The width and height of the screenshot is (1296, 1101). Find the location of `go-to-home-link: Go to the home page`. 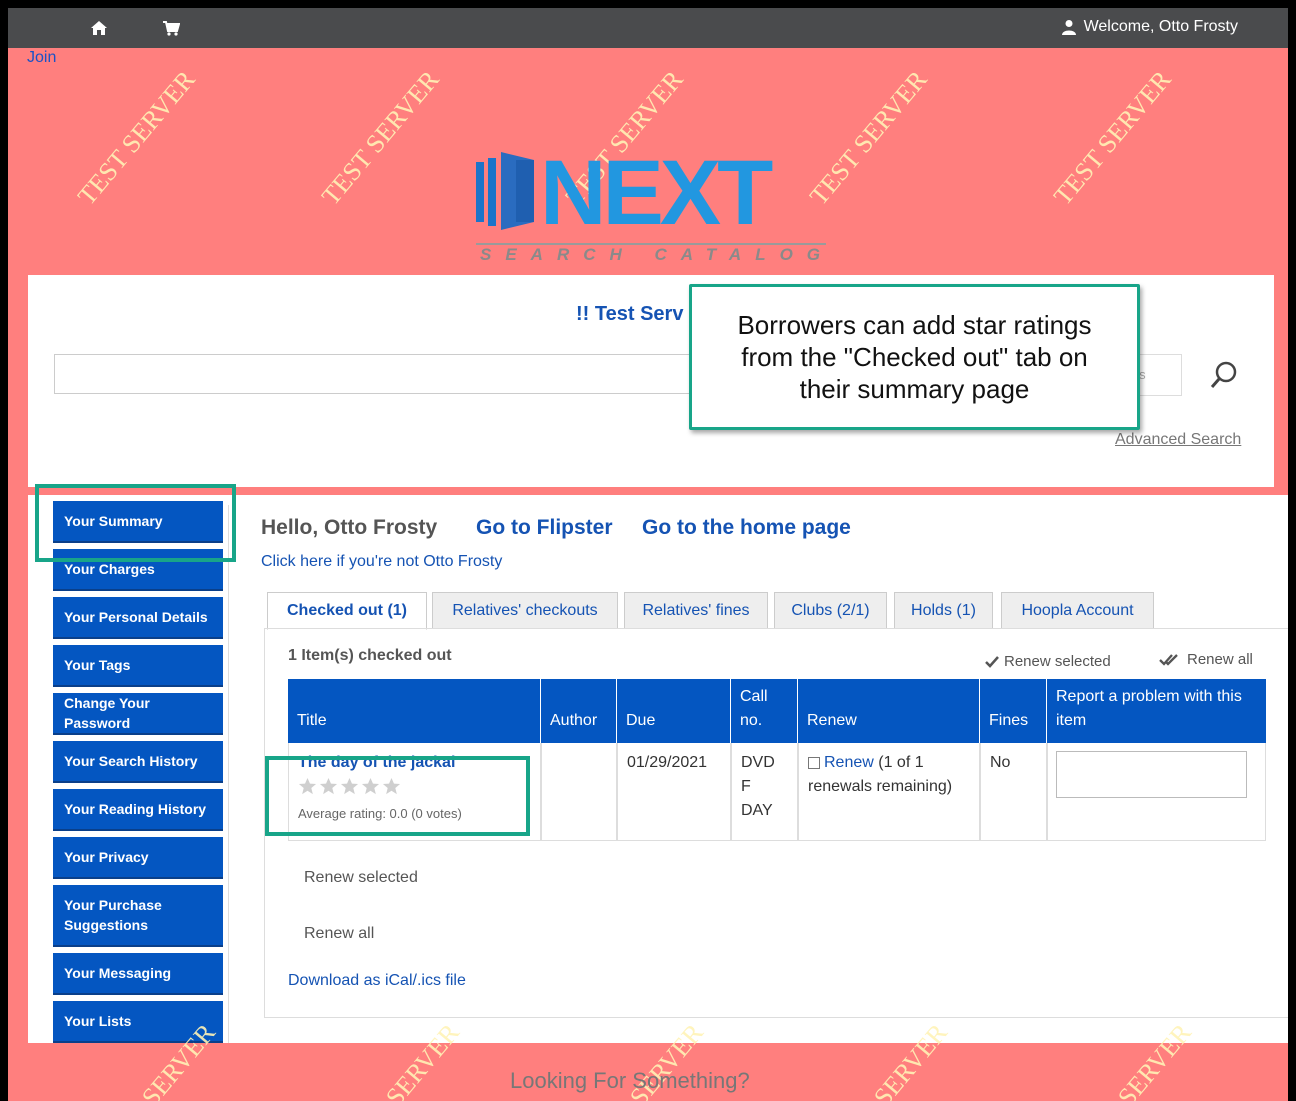

go-to-home-link: Go to the home page is located at coordinates (746, 528).